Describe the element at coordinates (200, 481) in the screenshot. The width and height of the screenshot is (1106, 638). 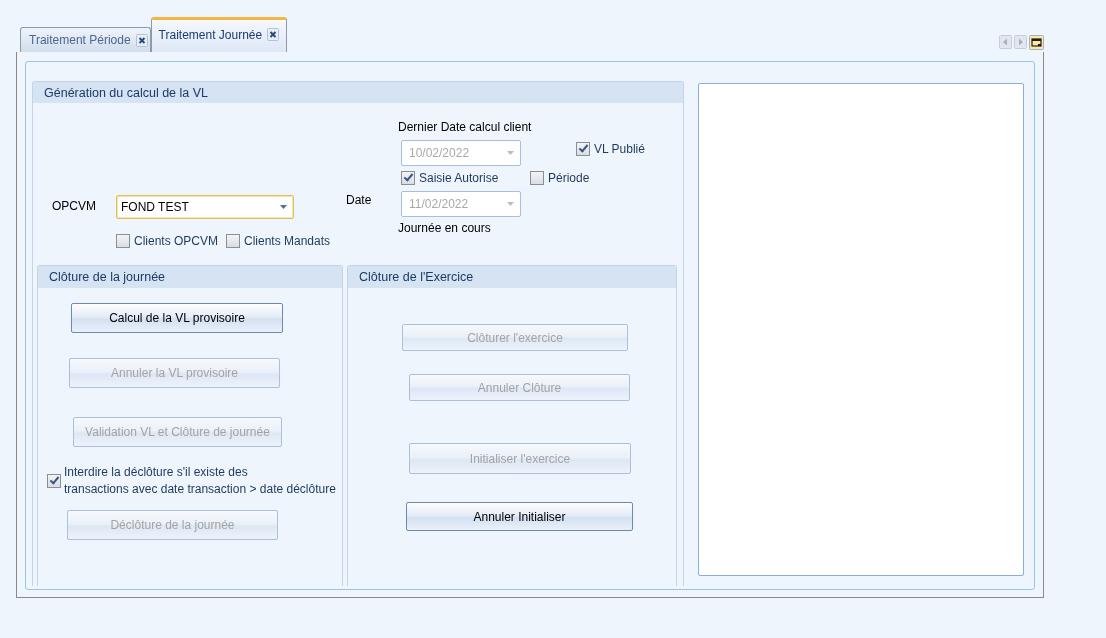
I see `checkbox-label: Interdire la déclôture s'il existe des transactions avec date transaction > date déclôture` at that location.